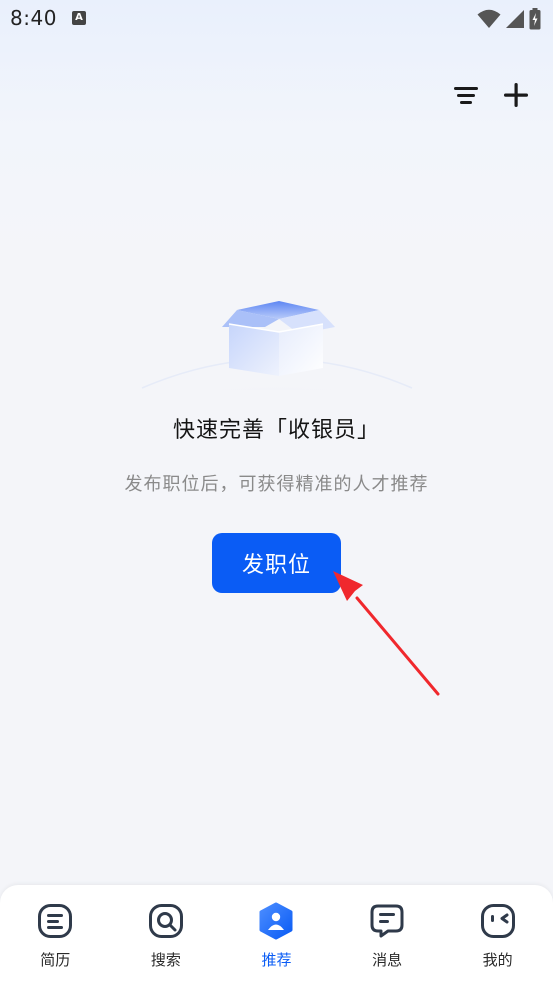  I want to click on top-actions, so click(491, 95).